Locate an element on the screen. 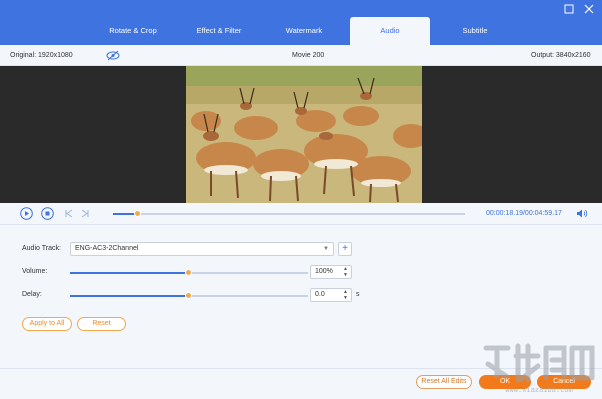  prev-frame-icon is located at coordinates (68, 213).